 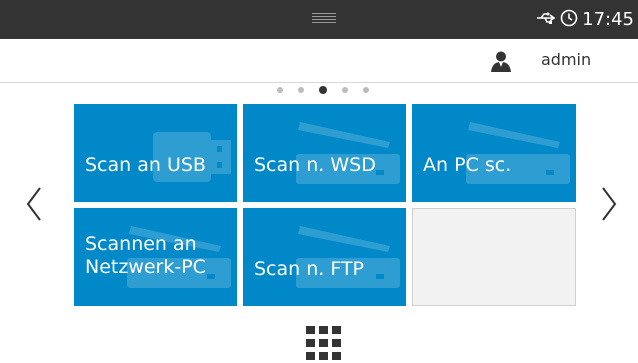 I want to click on user-icon, so click(x=501, y=63).